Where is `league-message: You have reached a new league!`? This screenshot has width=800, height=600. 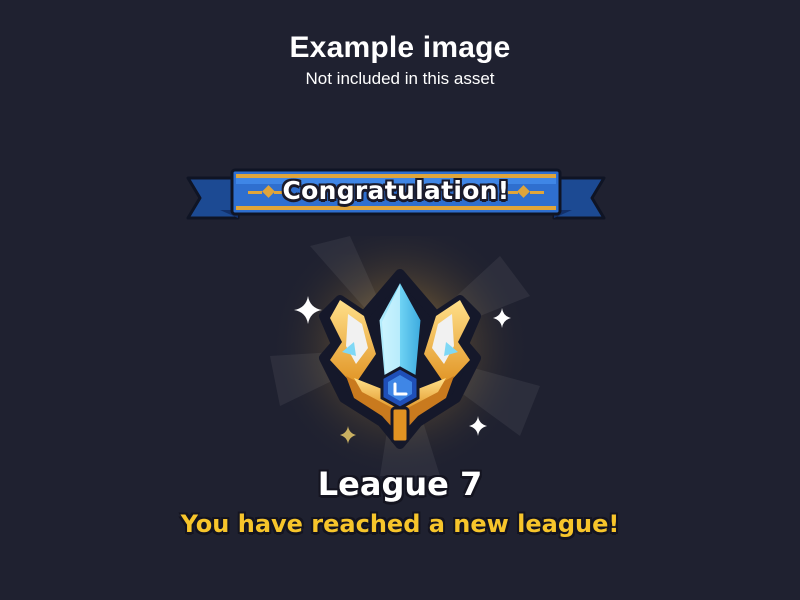 league-message: You have reached a new league! is located at coordinates (400, 524).